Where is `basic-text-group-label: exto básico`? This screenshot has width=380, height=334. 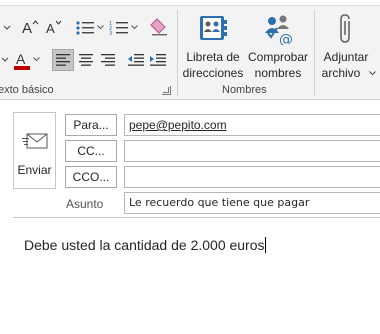 basic-text-group-label: exto básico is located at coordinates (27, 90).